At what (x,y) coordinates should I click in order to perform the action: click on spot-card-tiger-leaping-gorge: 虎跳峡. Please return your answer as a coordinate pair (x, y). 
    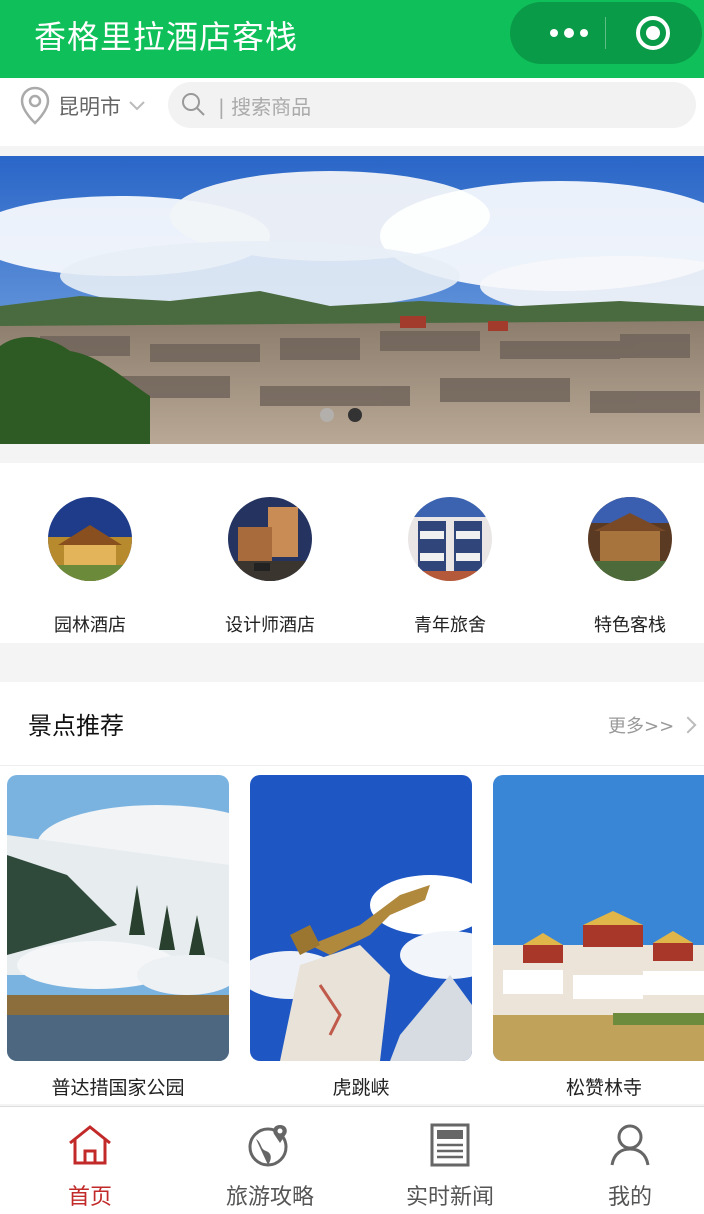
    Looking at the image, I should click on (361, 937).